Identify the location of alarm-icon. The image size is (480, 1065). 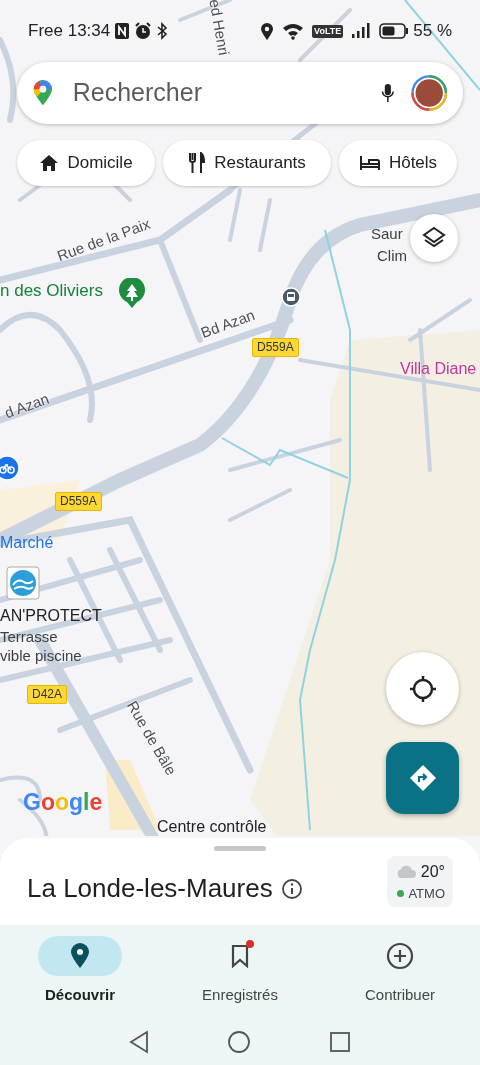
(143, 31).